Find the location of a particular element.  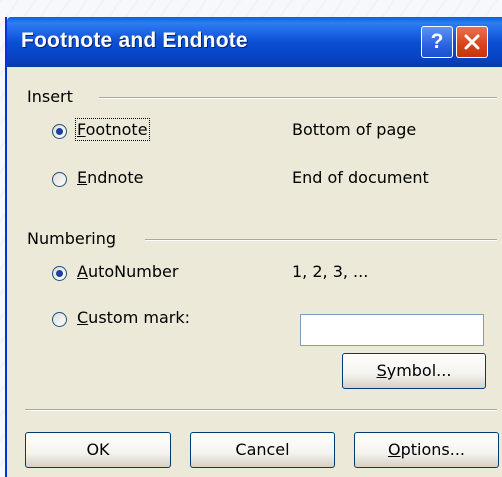

help-button: ? is located at coordinates (437, 42).